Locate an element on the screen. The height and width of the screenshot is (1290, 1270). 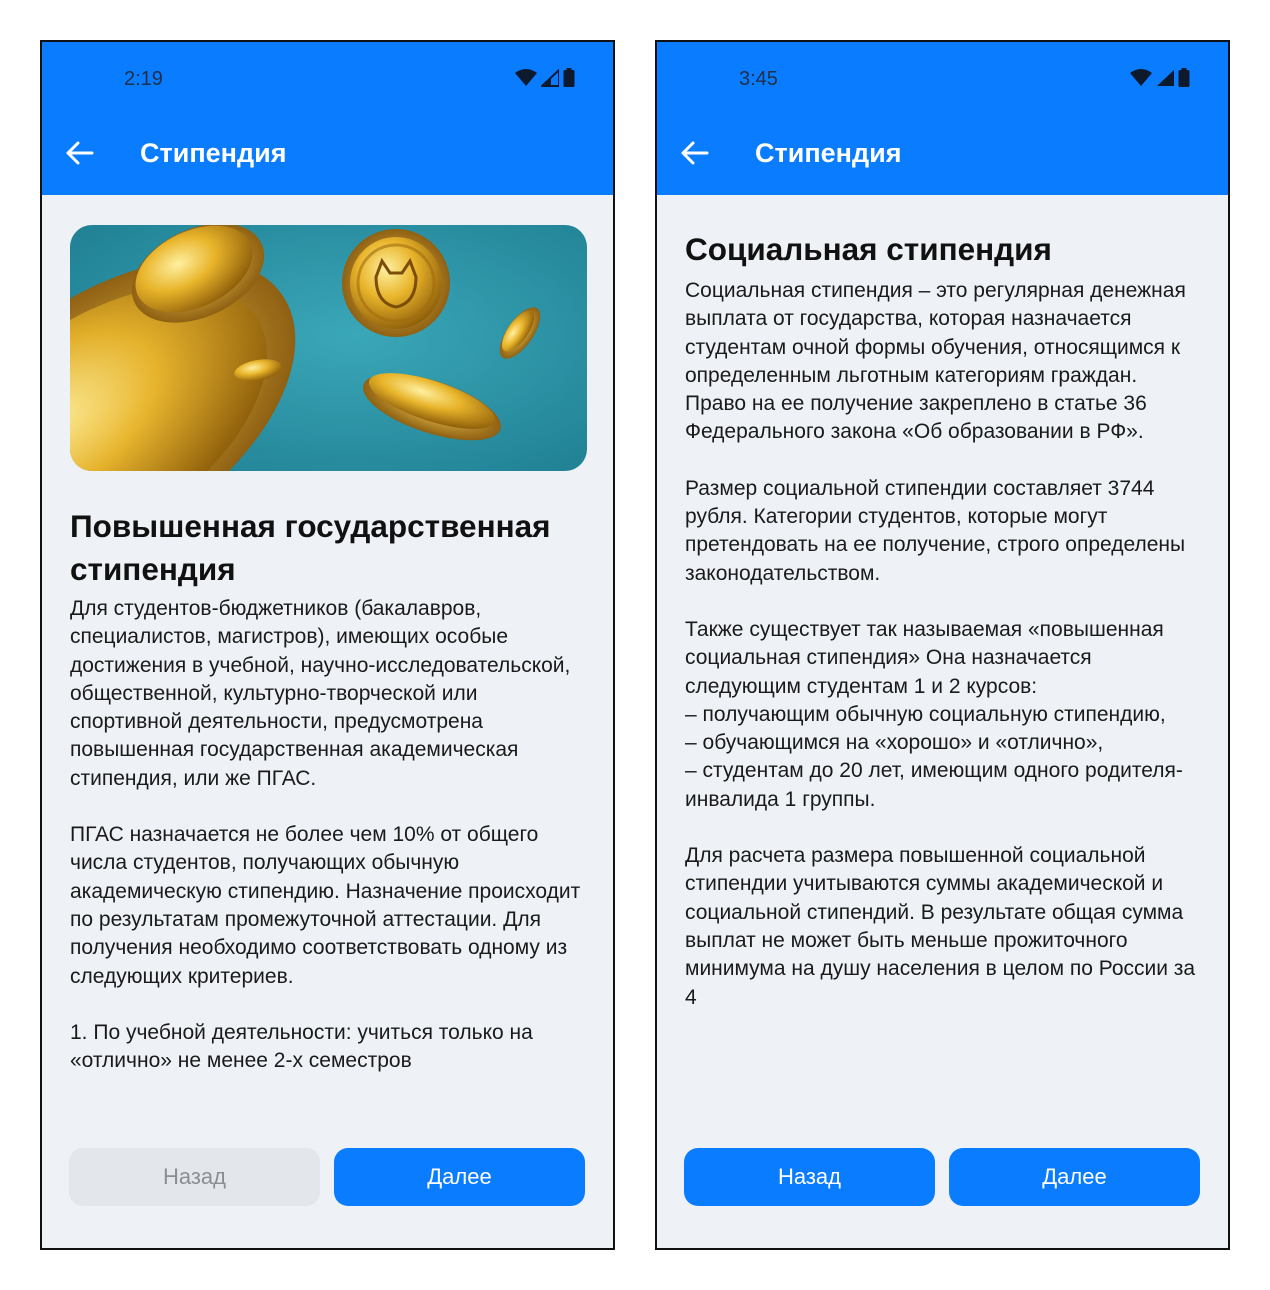
status-time: 2:19 is located at coordinates (143, 79).